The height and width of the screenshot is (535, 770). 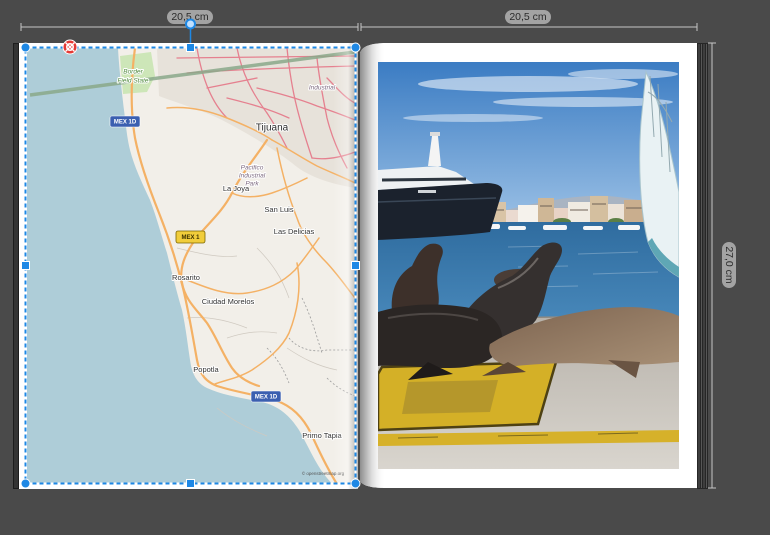 I want to click on resize-handle-bottom, so click(x=190, y=483).